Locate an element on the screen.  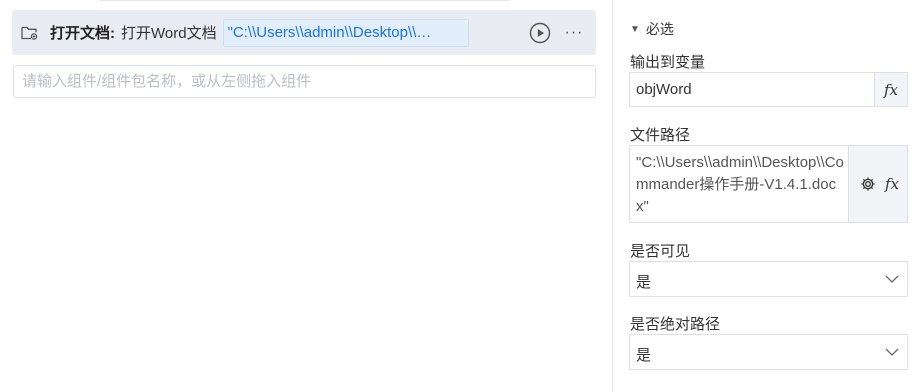
caret-down-icon: ▼ is located at coordinates (635, 29).